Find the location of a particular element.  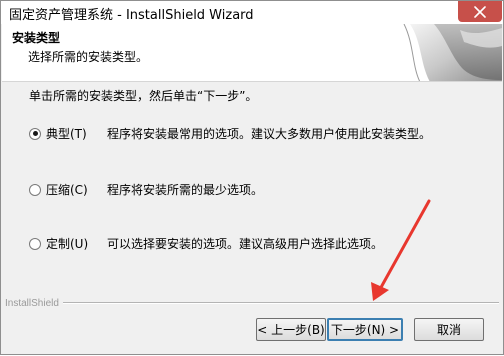

brand-divider: InstallShield is located at coordinates (252, 303).